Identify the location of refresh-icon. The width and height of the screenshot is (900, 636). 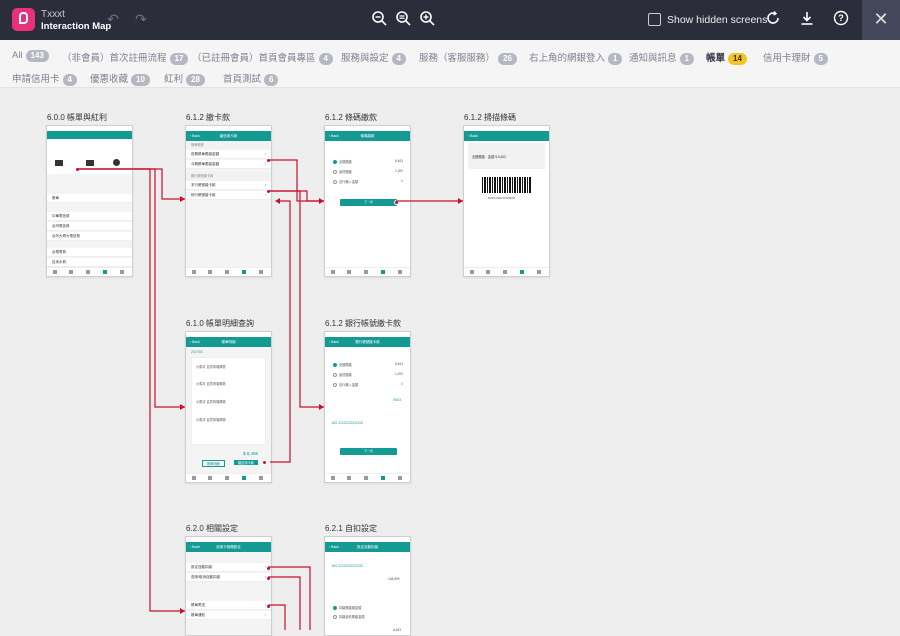
(773, 19).